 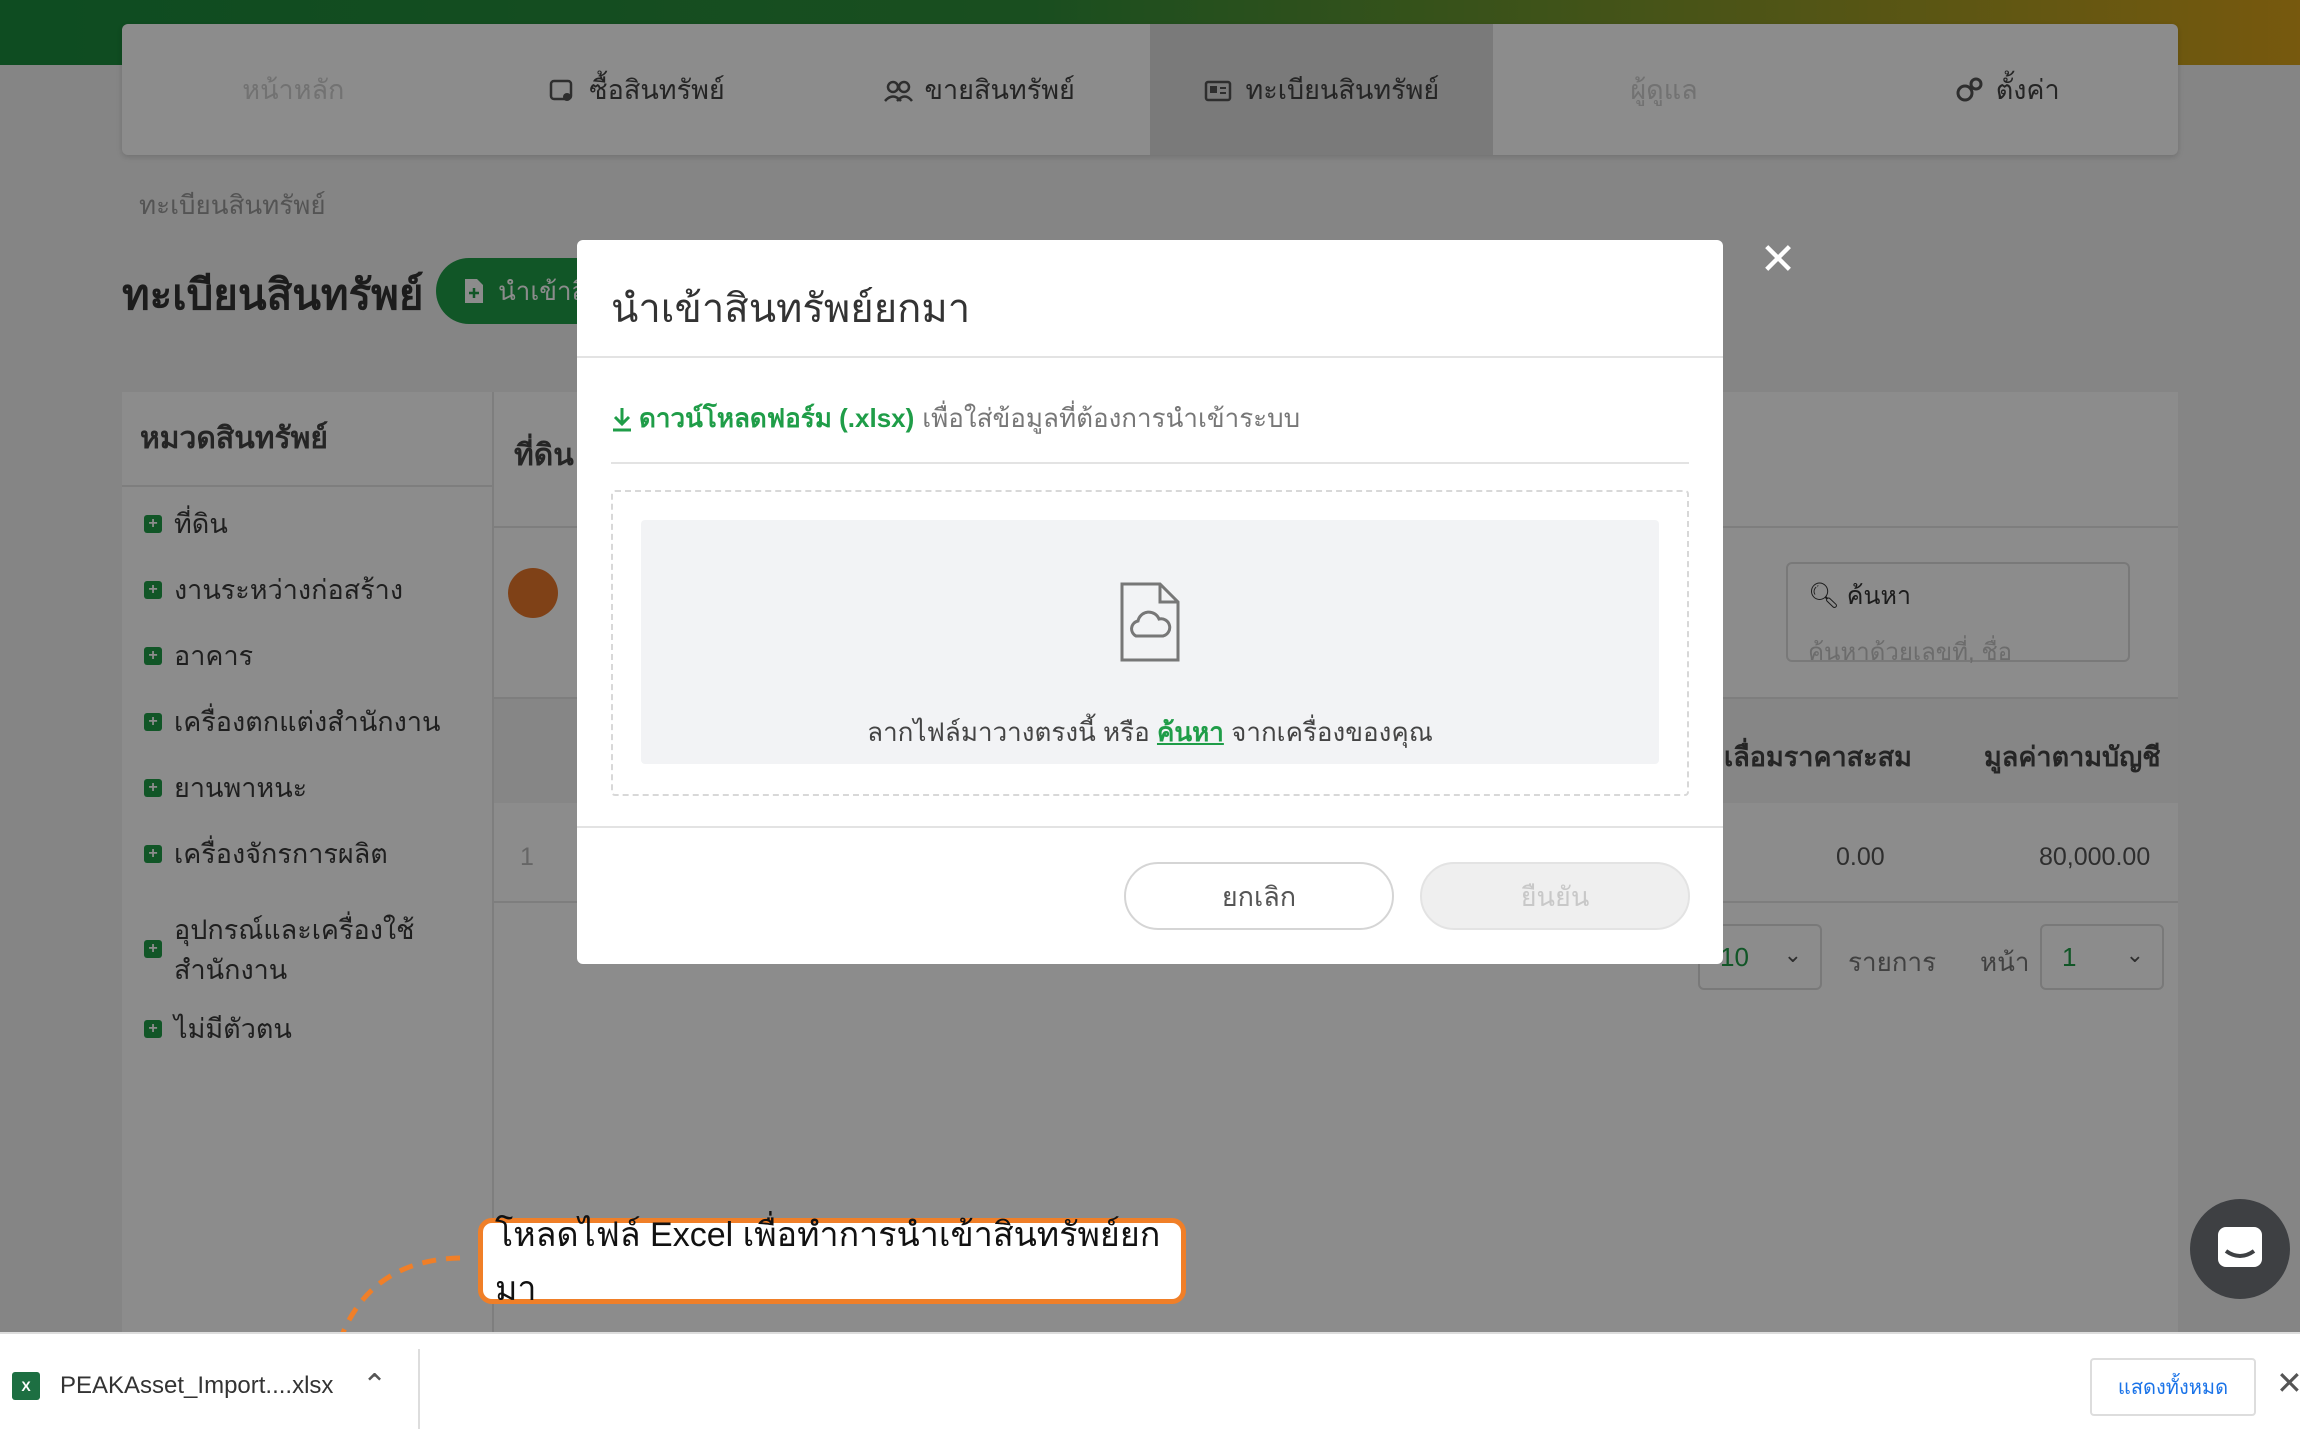 I want to click on cloud-file-icon, so click(x=1150, y=622).